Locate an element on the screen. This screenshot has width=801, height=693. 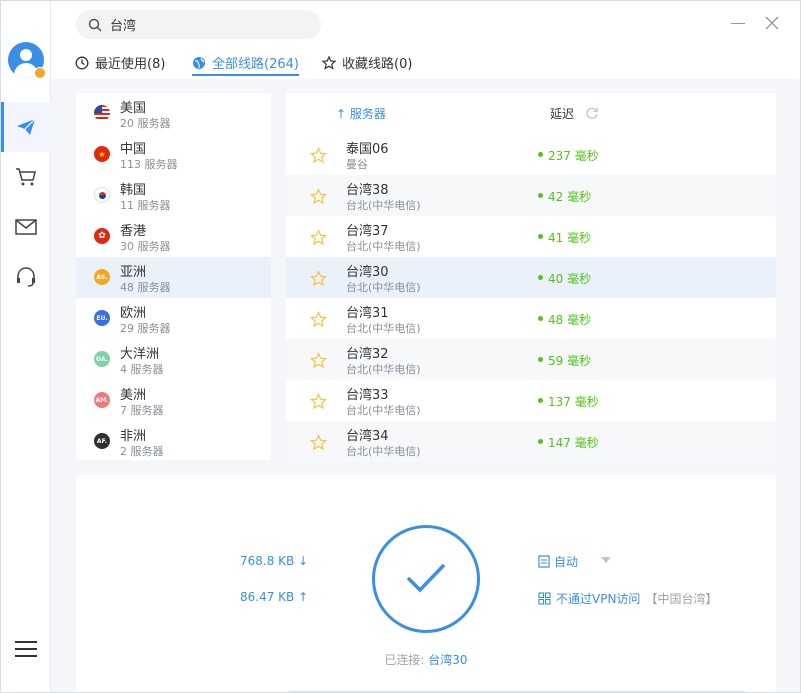
region-server-count: 11 服务器 is located at coordinates (145, 205).